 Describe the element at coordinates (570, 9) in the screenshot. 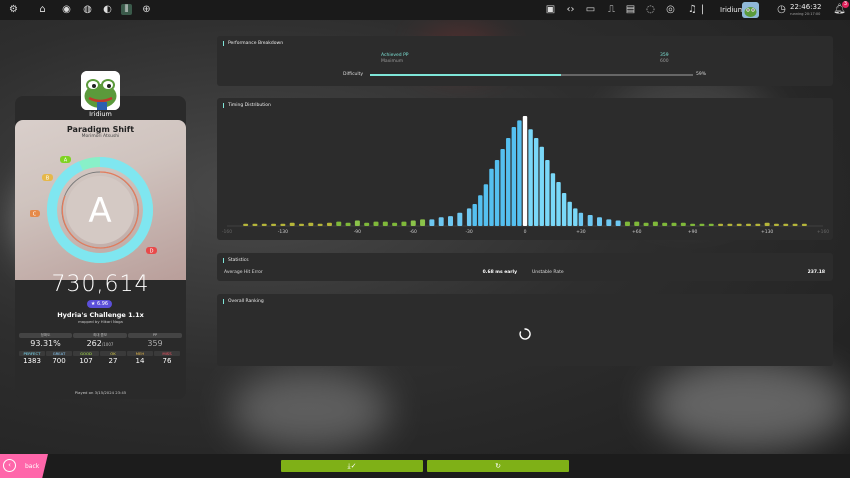

I see `code-icon: ‹›` at that location.